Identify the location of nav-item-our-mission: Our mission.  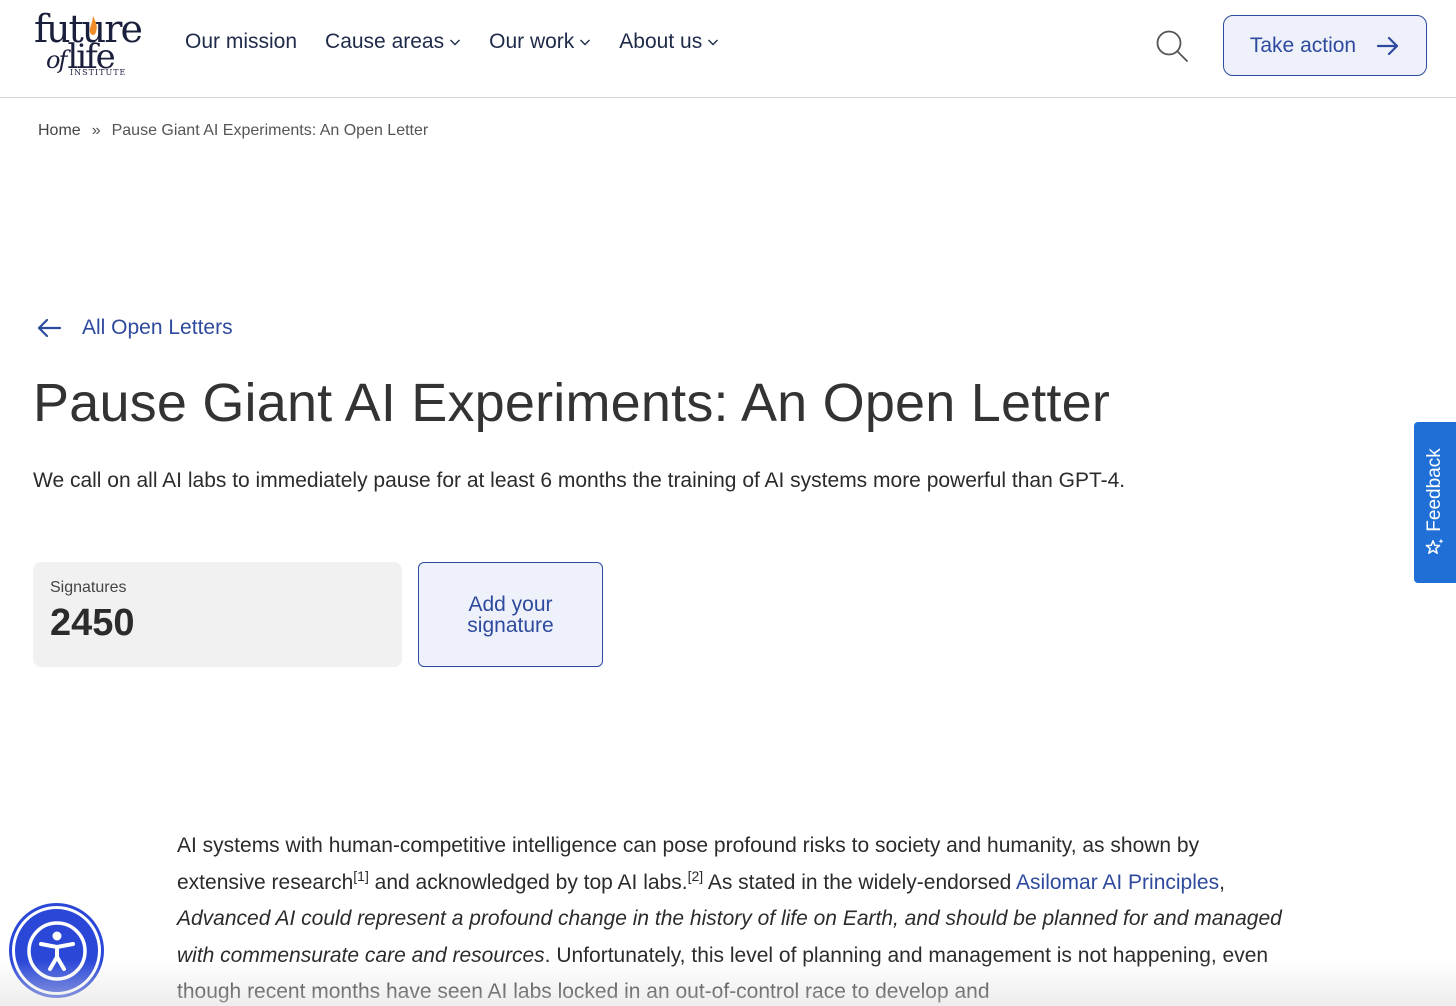
(241, 42).